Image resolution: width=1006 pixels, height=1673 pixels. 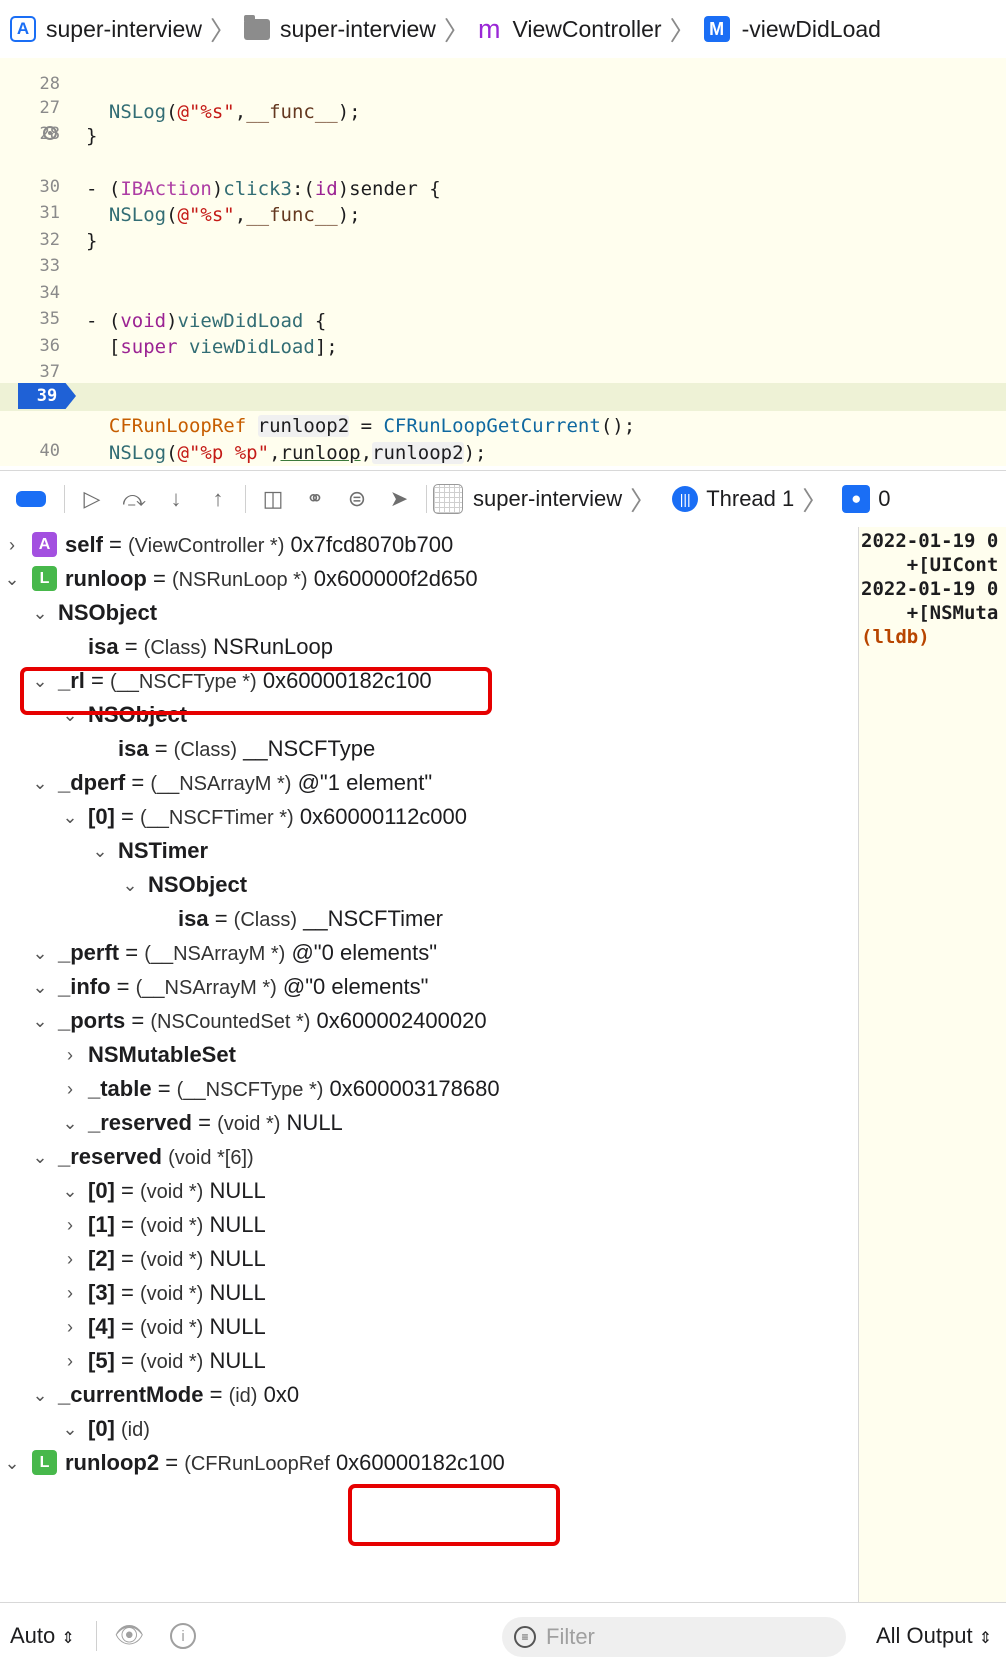 I want to click on code-line: 28, so click(x=503, y=118).